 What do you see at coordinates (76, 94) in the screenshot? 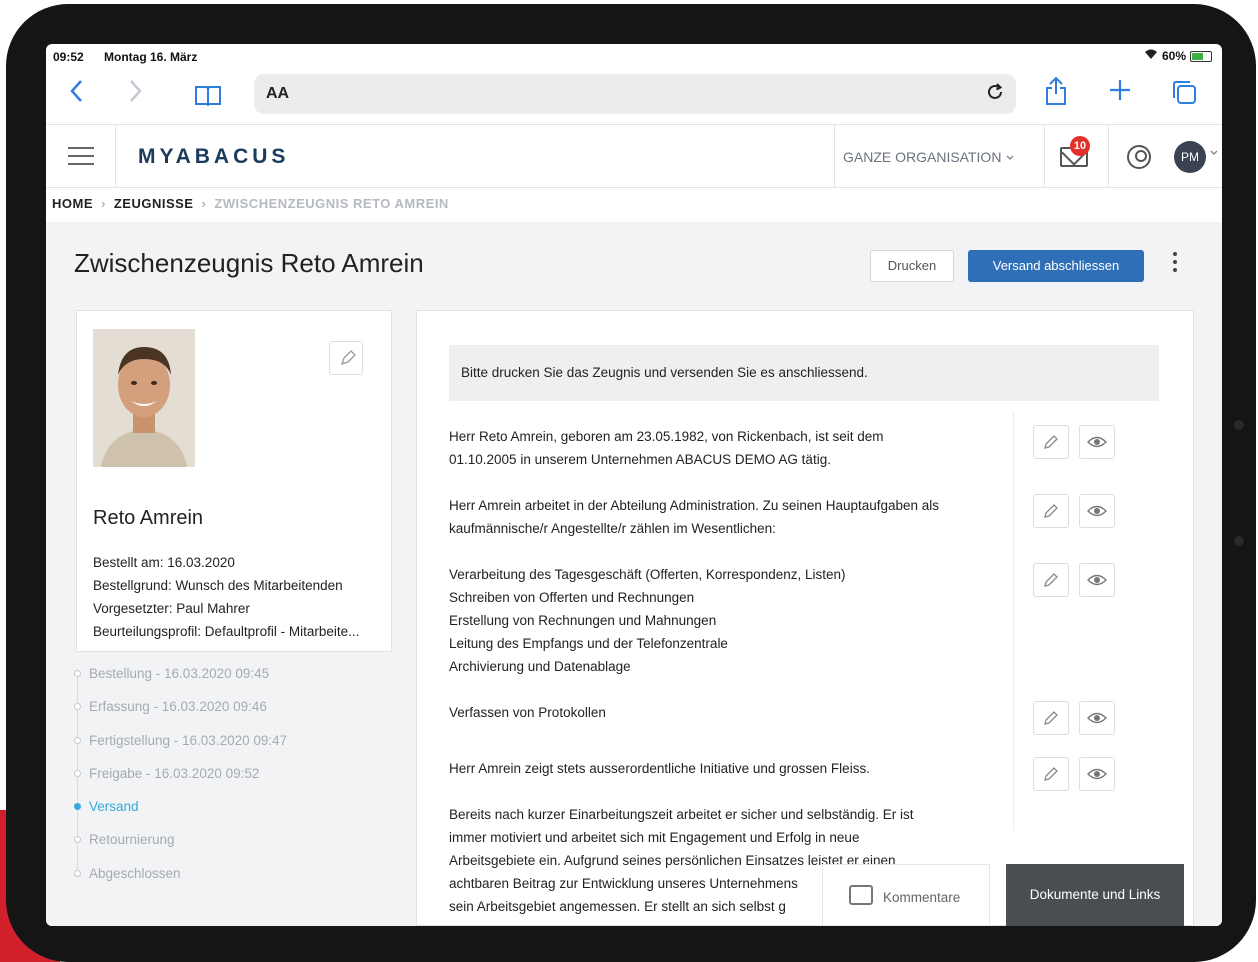
I see `back-icon` at bounding box center [76, 94].